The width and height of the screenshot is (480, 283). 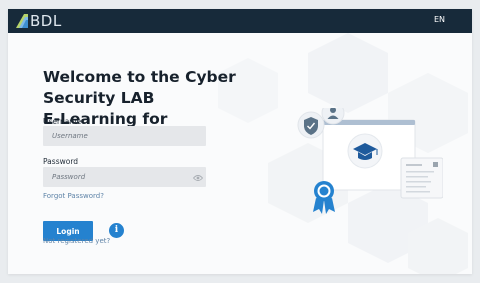 I want to click on top-bar: BDL EN, so click(x=240, y=21).